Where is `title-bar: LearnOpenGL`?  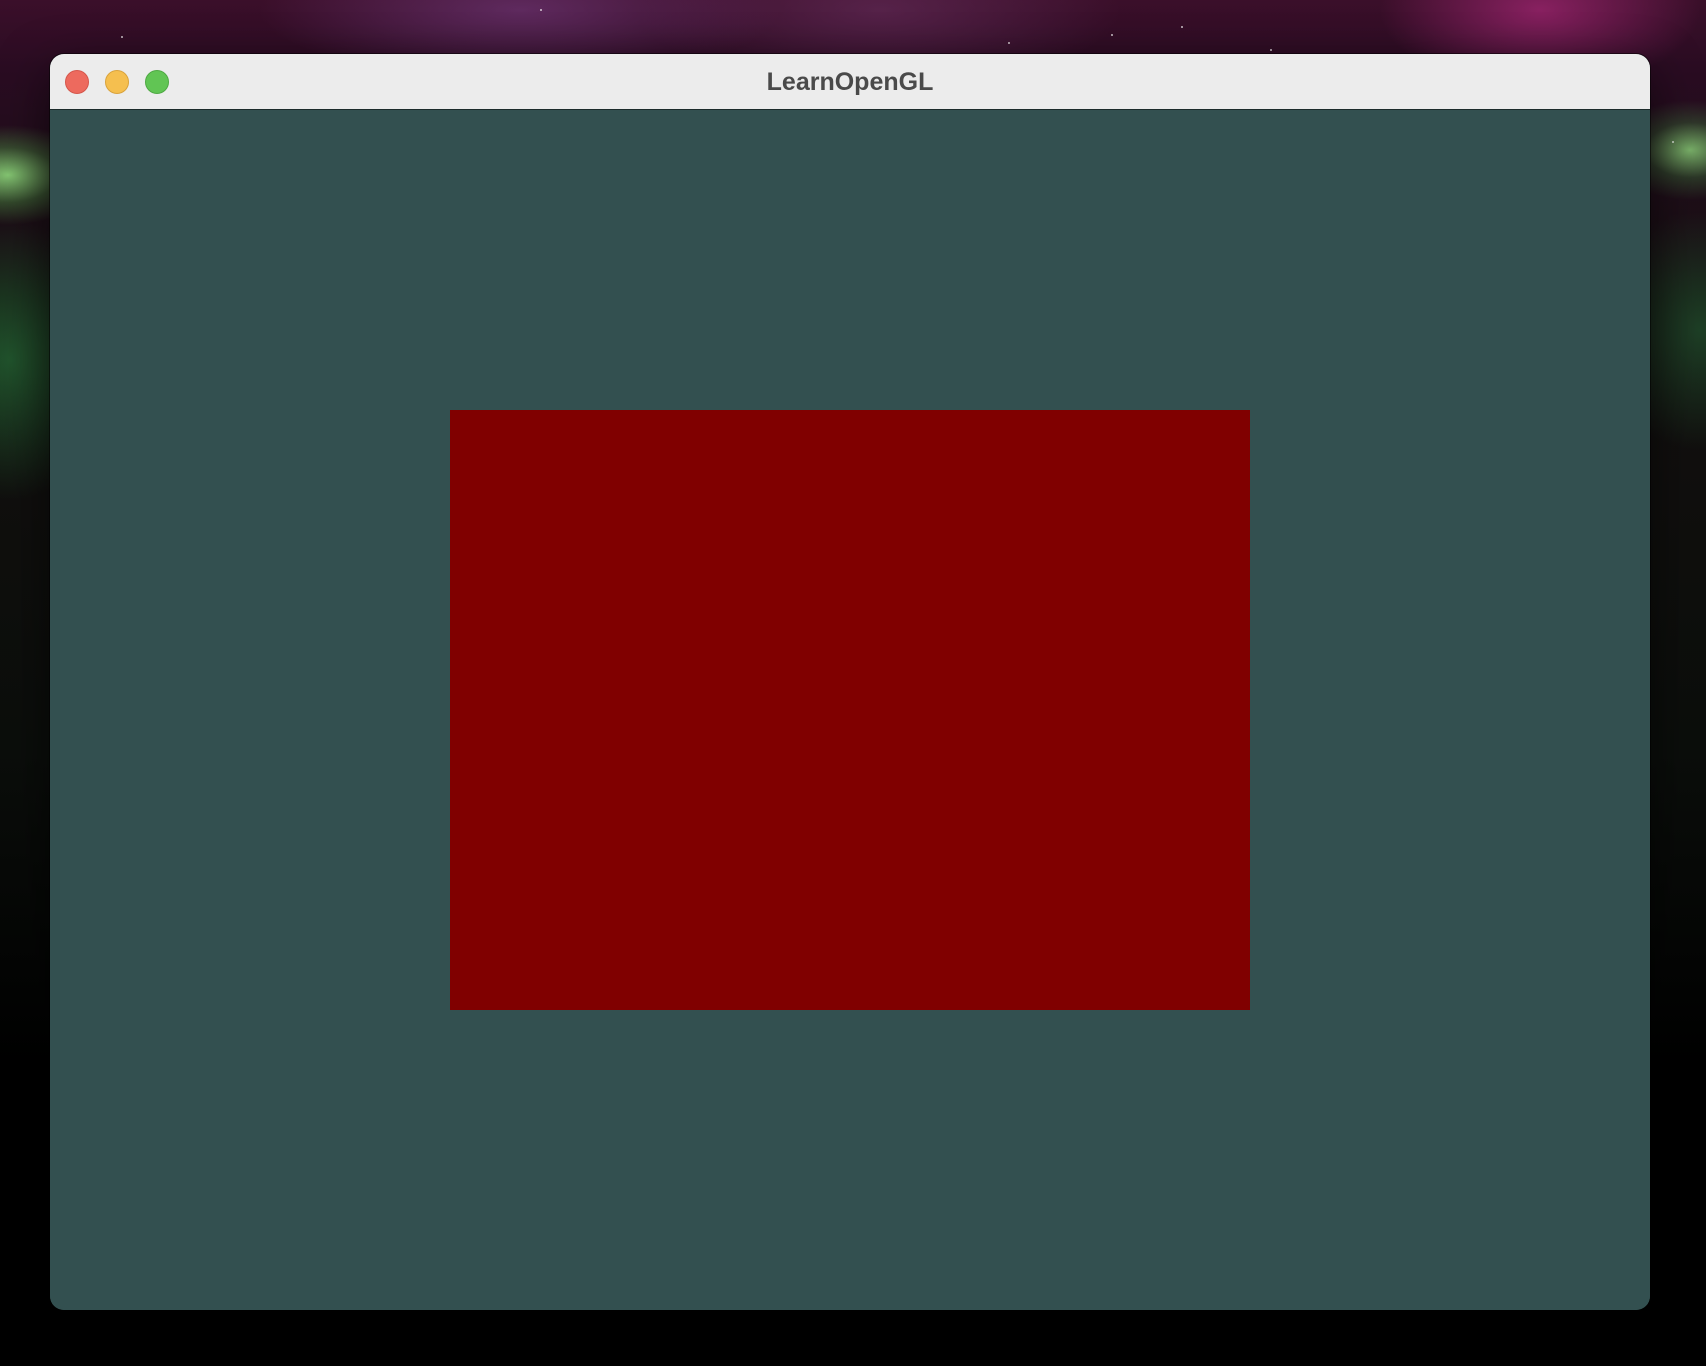 title-bar: LearnOpenGL is located at coordinates (850, 82).